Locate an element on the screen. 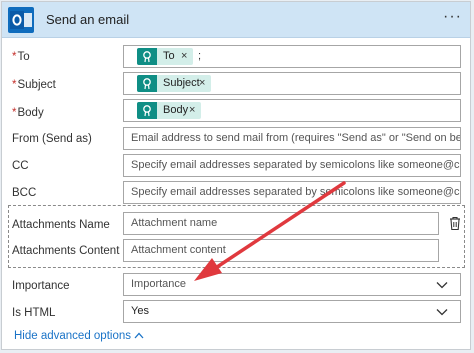 Image resolution: width=474 pixels, height=353 pixels. card-header: Send an email ··· is located at coordinates (236, 20).